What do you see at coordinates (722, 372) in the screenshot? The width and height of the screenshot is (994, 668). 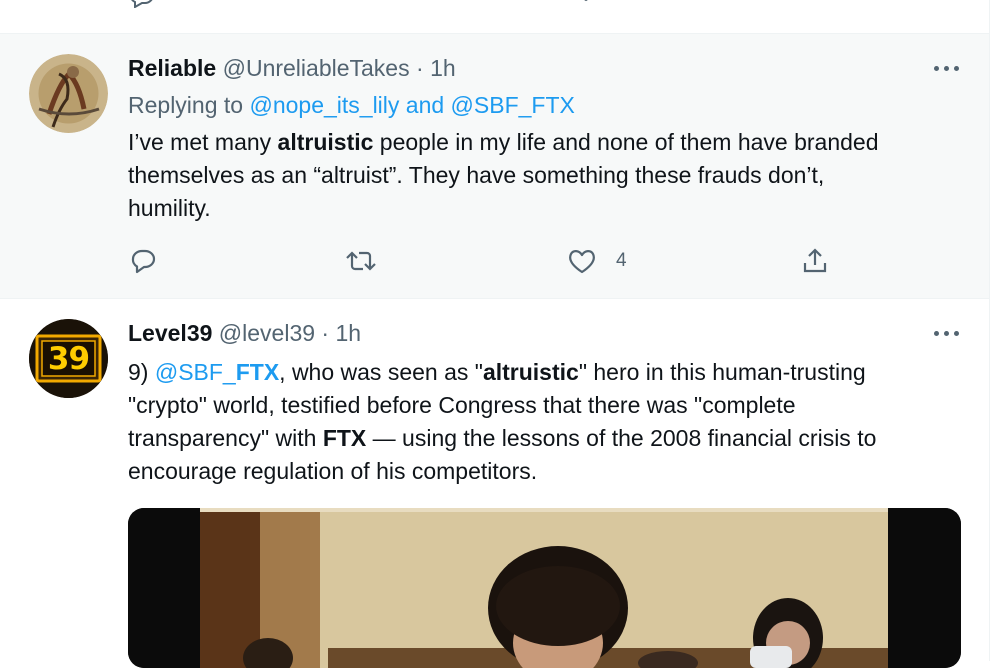 I see `text-segment: " hero in this human-trusting` at bounding box center [722, 372].